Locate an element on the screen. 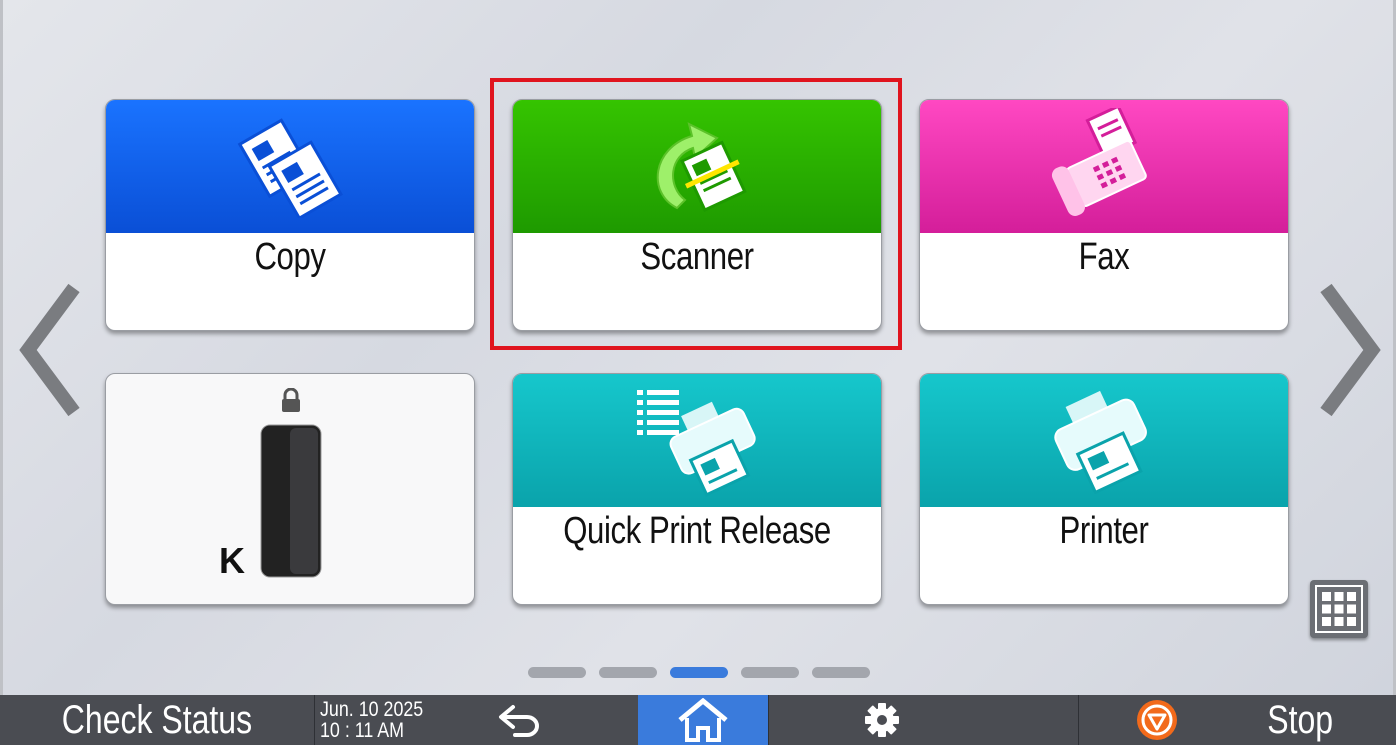  settings-button is located at coordinates (882, 720).